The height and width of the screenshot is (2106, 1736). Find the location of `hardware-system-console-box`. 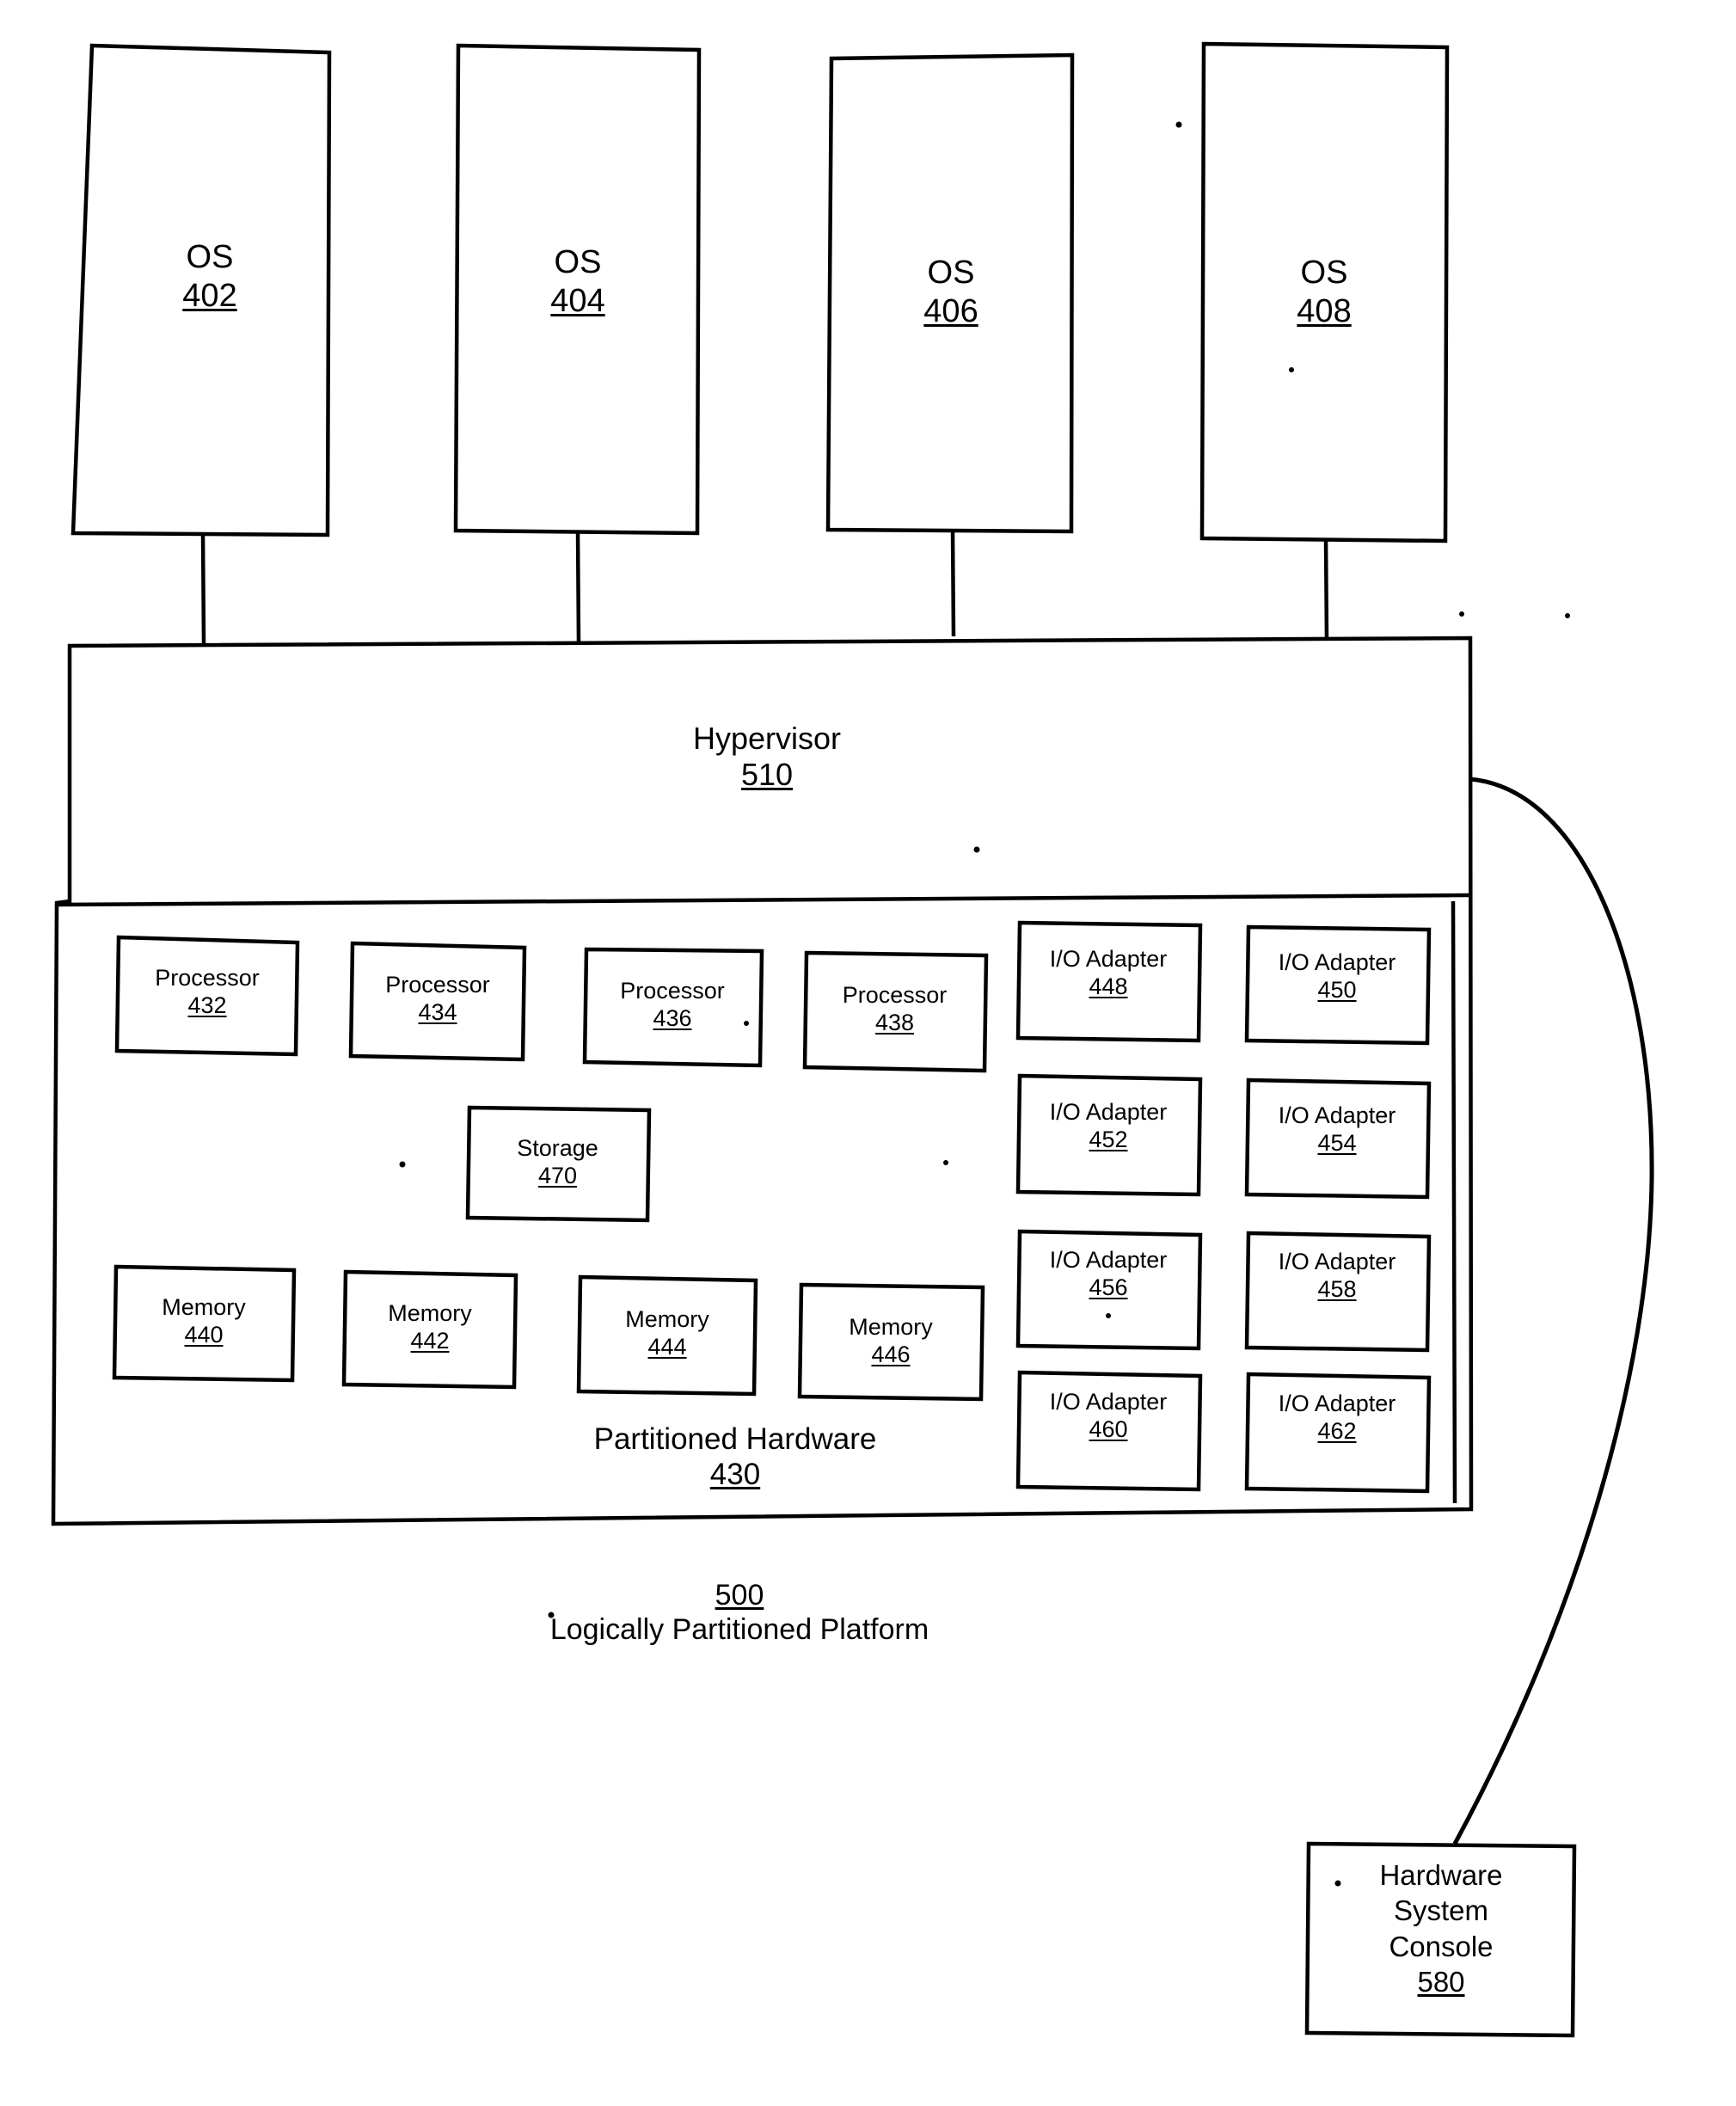

hardware-system-console-box is located at coordinates (1441, 1939).